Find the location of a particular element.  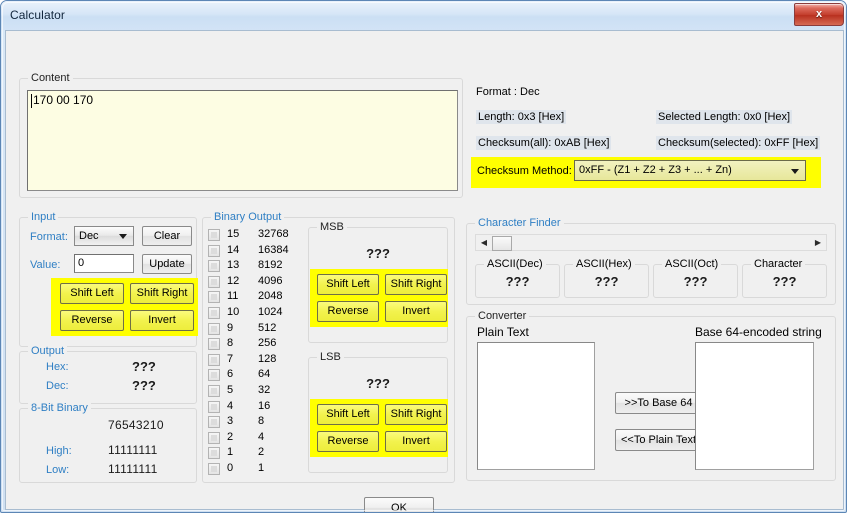

bit-index: 7 is located at coordinates (230, 358).